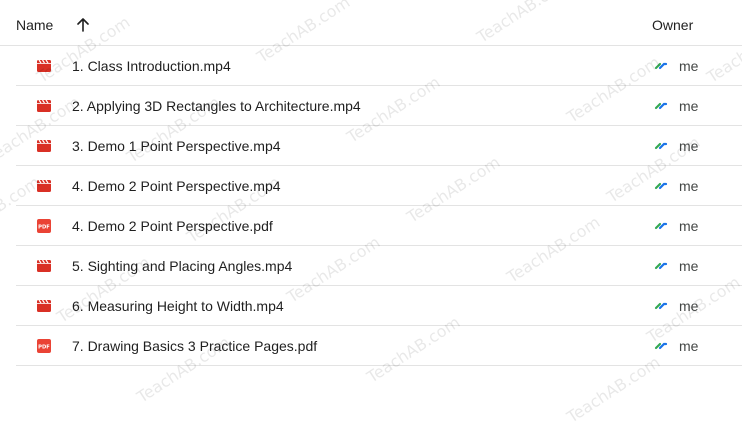 Image resolution: width=742 pixels, height=427 pixels. I want to click on file-list-header: Name Owner, so click(371, 23).